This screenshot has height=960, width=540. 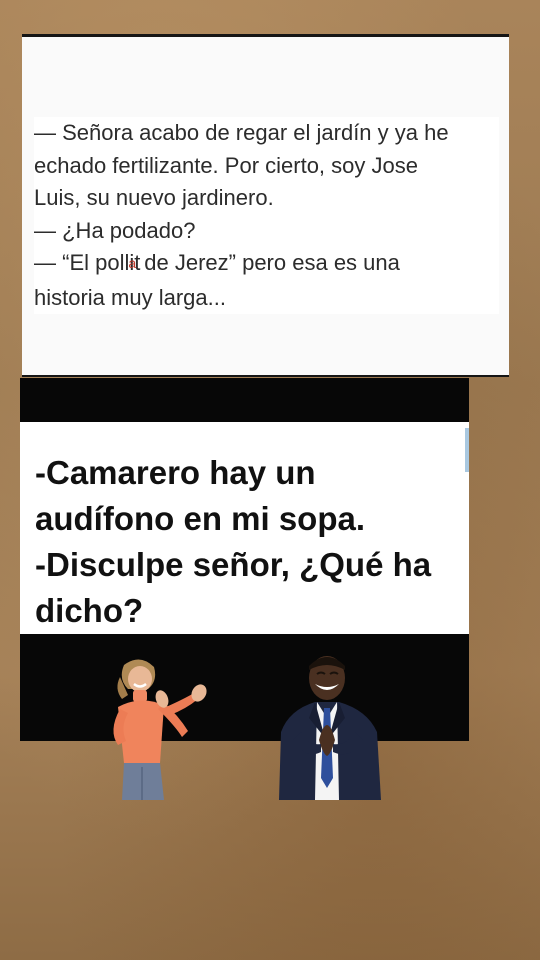 I want to click on joke-2-line: -Camarero hay un, so click(x=175, y=472).